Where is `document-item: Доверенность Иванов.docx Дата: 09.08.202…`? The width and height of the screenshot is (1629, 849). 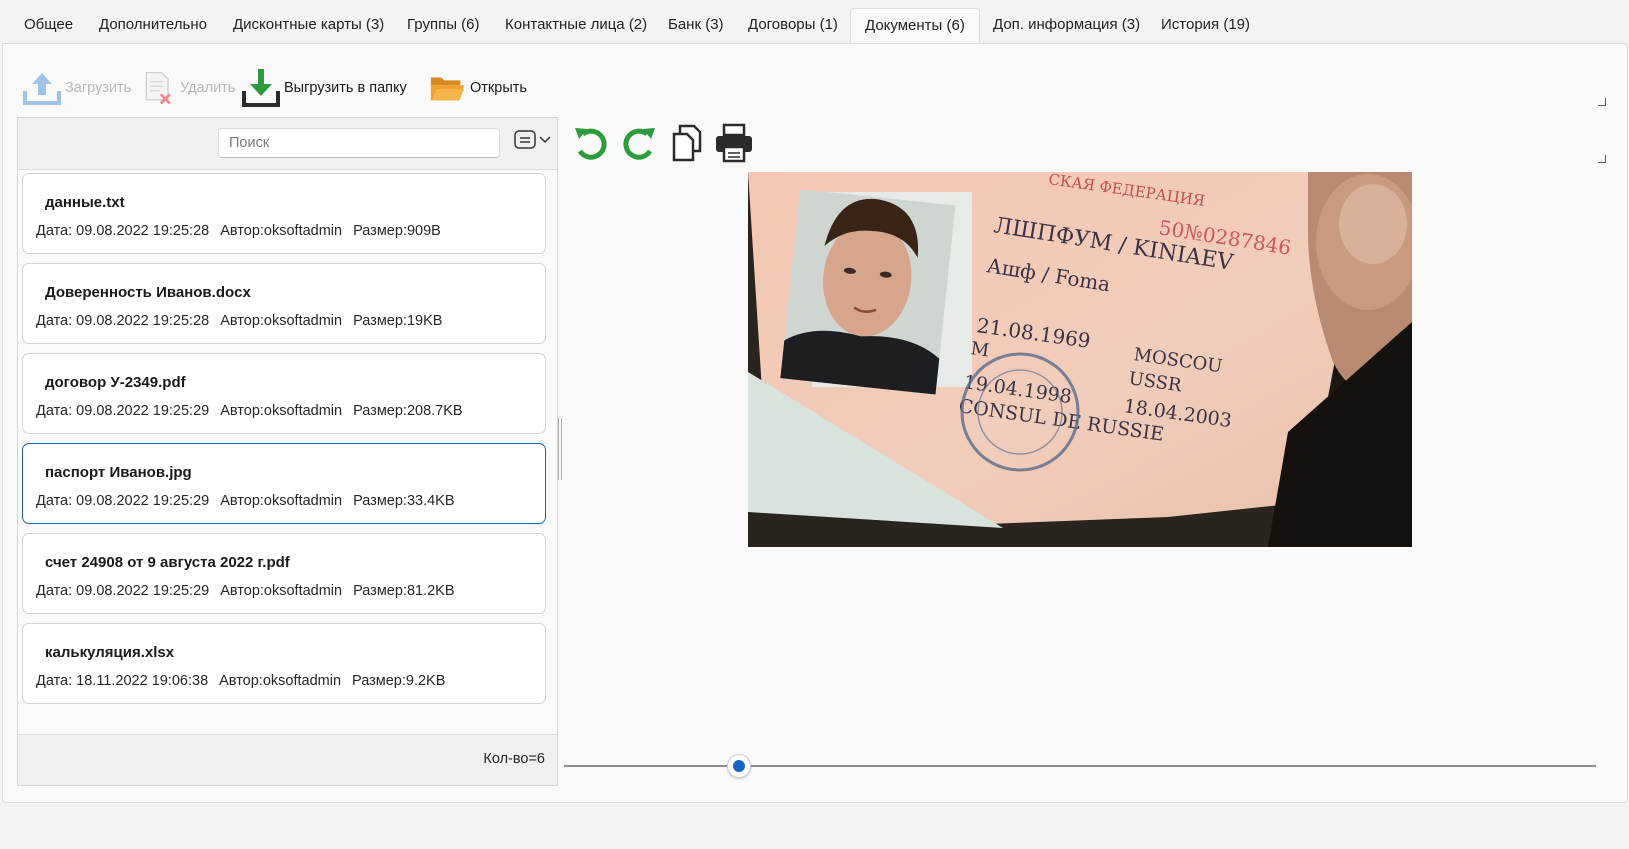
document-item: Доверенность Иванов.docx Дата: 09.08.202… is located at coordinates (284, 303).